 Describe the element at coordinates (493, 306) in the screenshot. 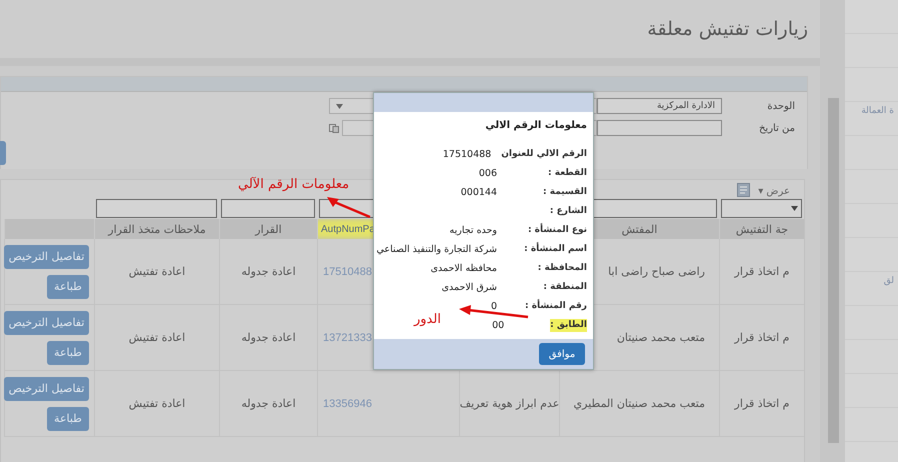

I see `field-value: 0` at that location.